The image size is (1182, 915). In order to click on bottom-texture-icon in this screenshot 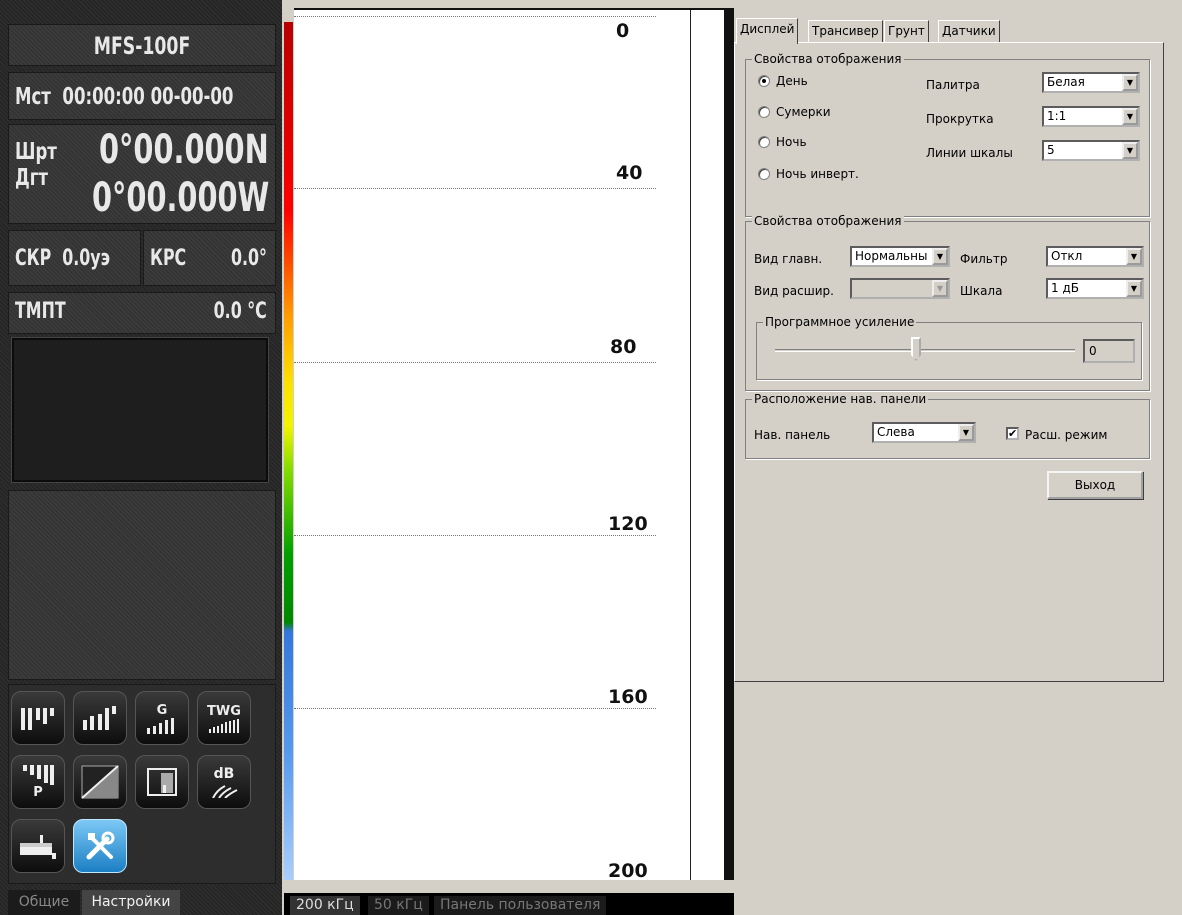, I will do `click(100, 782)`.